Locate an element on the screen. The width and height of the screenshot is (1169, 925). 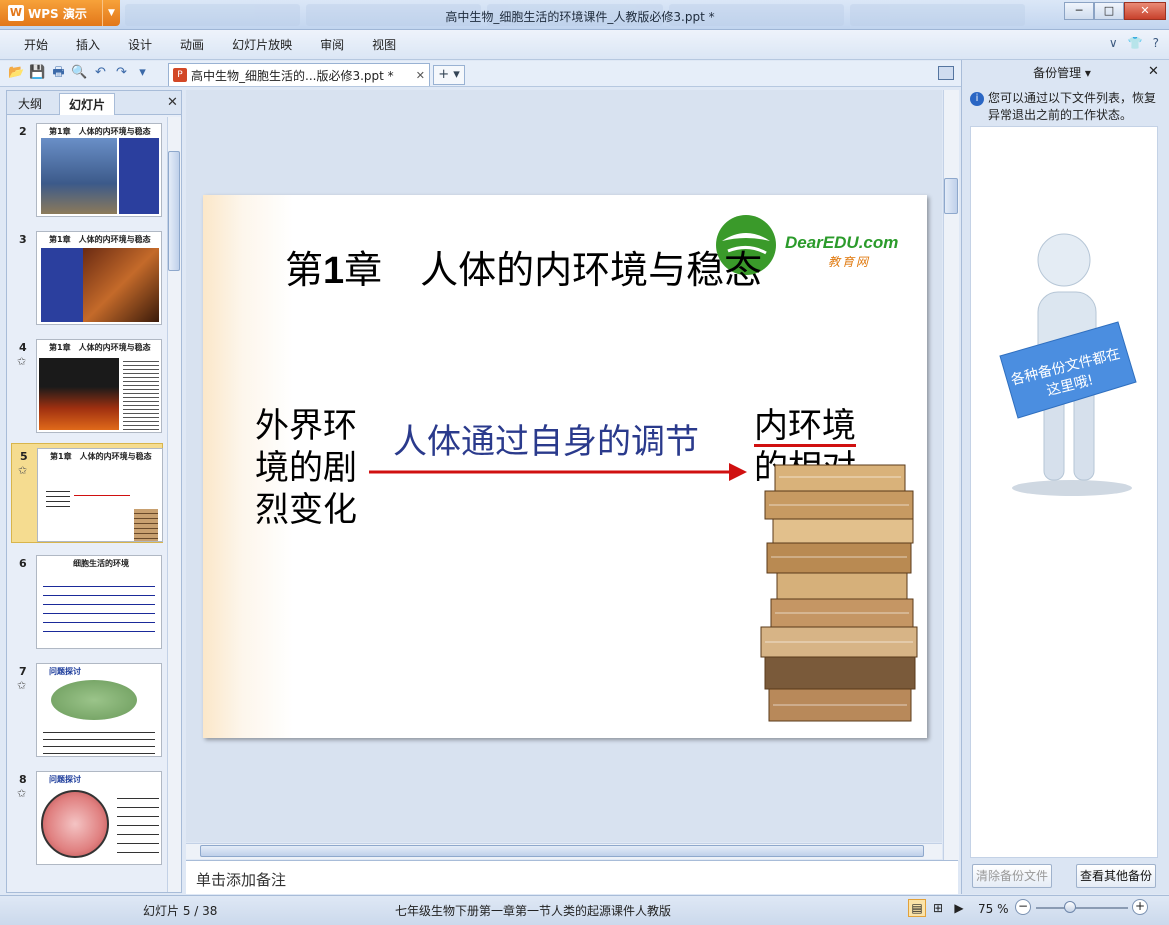
slide-number: 8 is located at coordinates (23, 779).